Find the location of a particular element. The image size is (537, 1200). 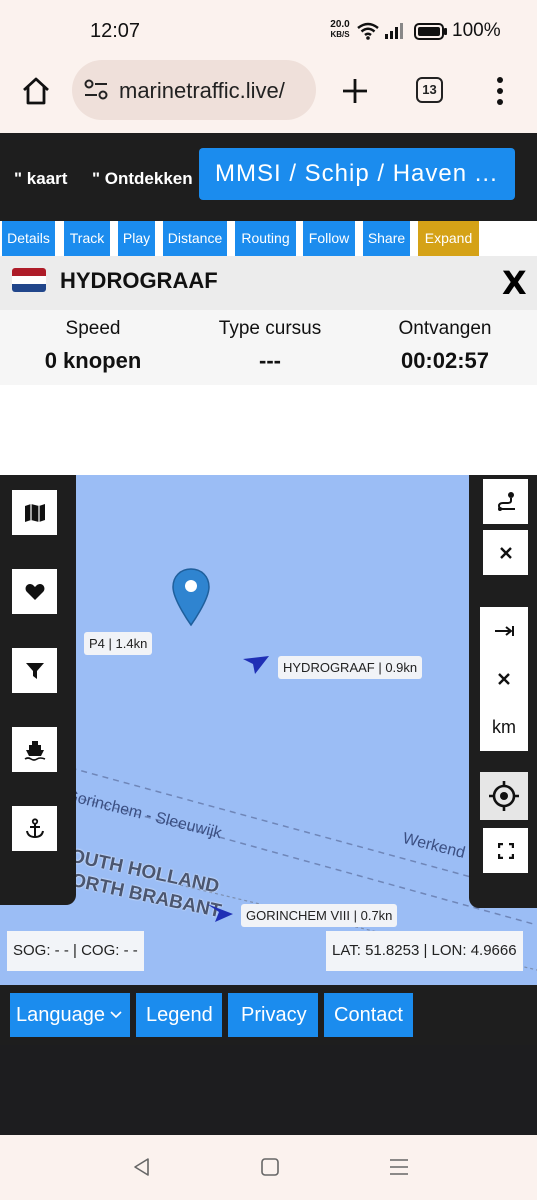

tab-track: Track is located at coordinates (87, 238).